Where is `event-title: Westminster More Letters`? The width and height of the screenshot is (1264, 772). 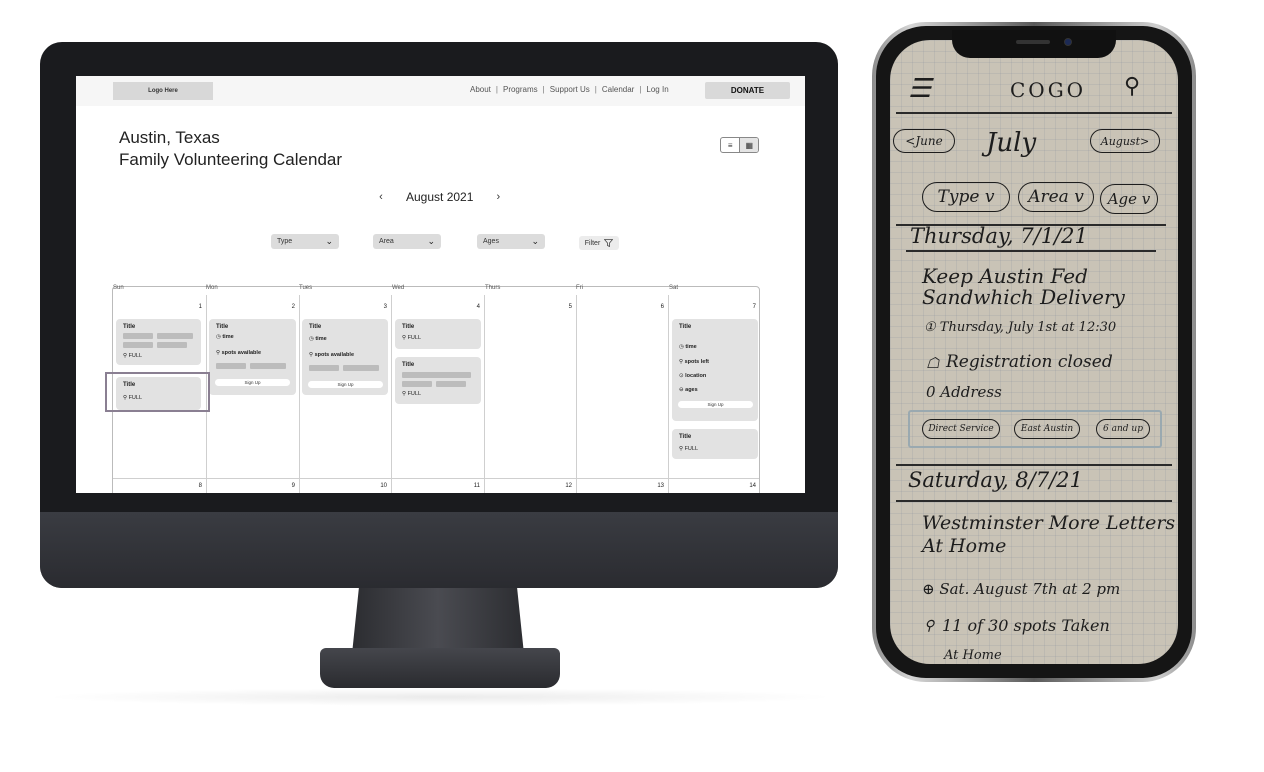
event-title: Westminster More Letters is located at coordinates (1048, 523).